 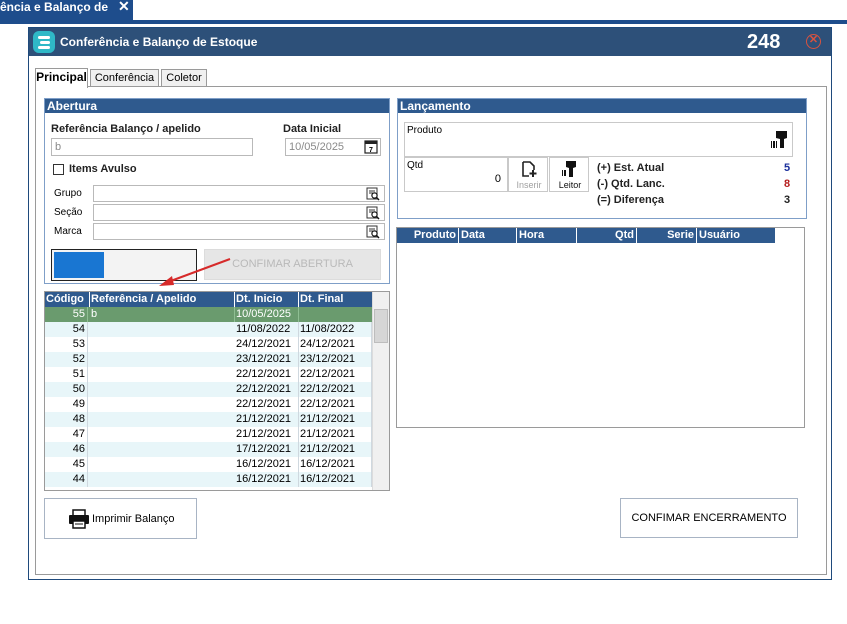 What do you see at coordinates (312, 129) in the screenshot?
I see `data-inicial-label: Data Inicial` at bounding box center [312, 129].